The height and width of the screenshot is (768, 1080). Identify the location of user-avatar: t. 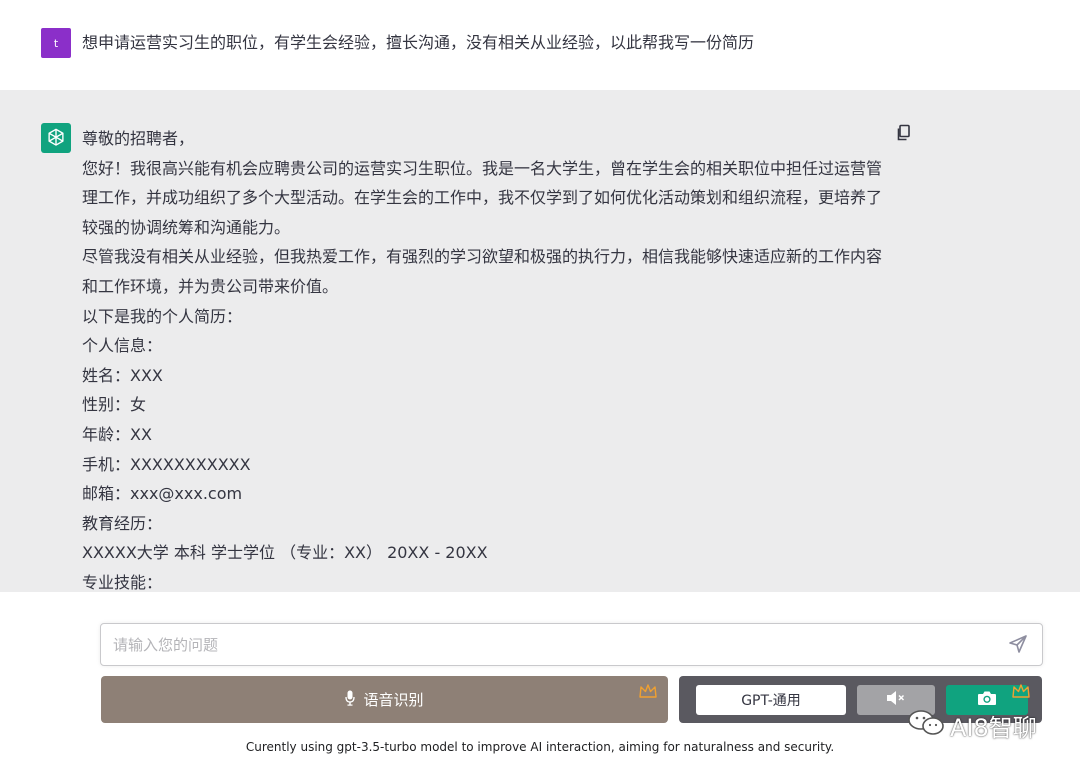
(56, 43).